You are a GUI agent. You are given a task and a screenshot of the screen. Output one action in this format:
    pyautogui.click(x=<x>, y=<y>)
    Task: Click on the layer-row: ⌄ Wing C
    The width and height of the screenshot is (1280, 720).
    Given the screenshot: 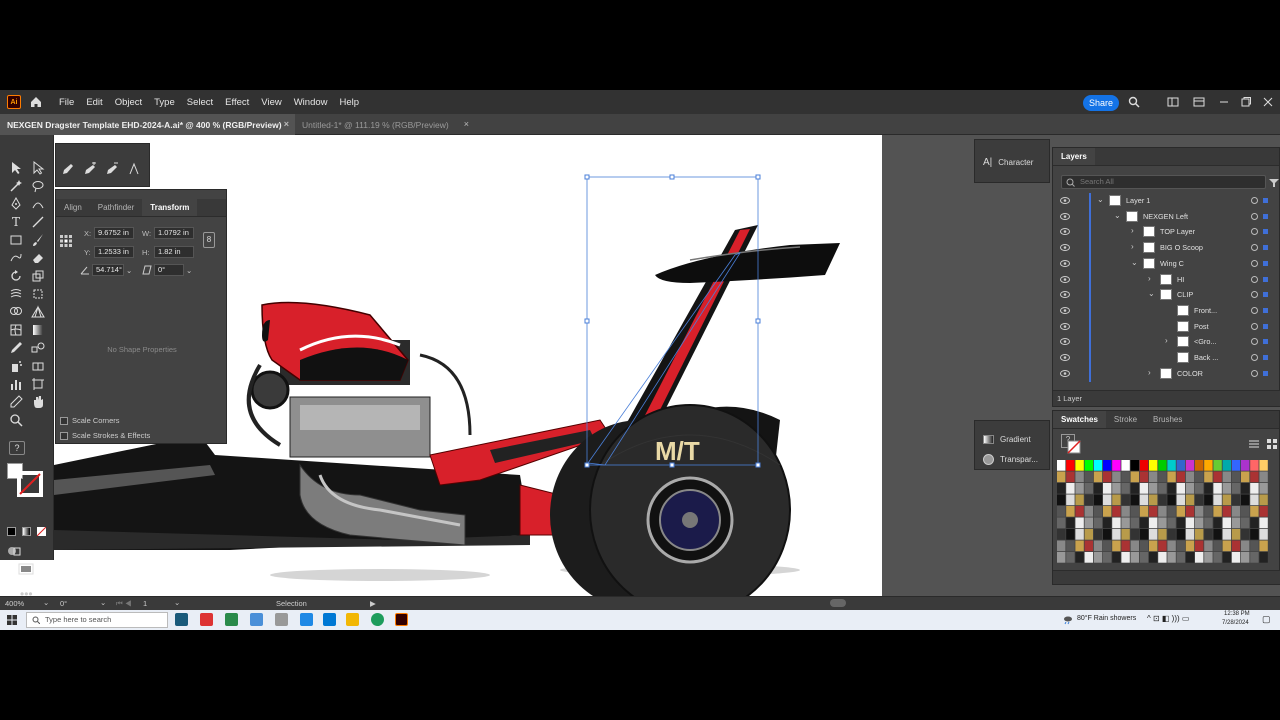 What is the action you would take?
    pyautogui.click(x=1166, y=263)
    